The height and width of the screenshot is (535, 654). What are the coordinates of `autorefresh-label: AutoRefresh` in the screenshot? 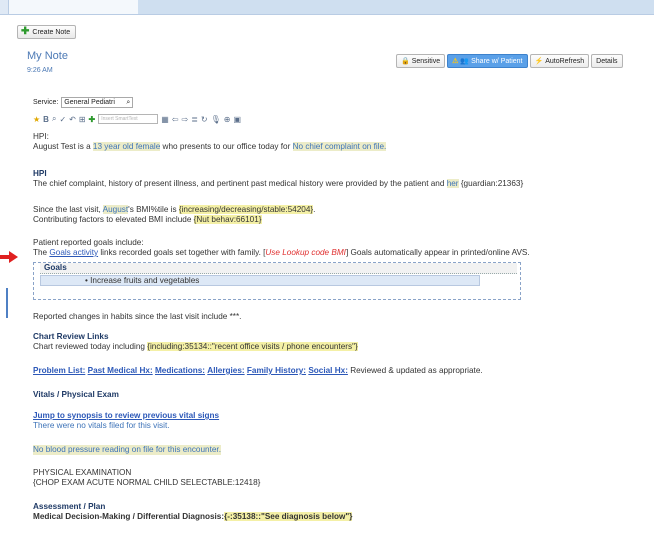 It's located at (565, 61).